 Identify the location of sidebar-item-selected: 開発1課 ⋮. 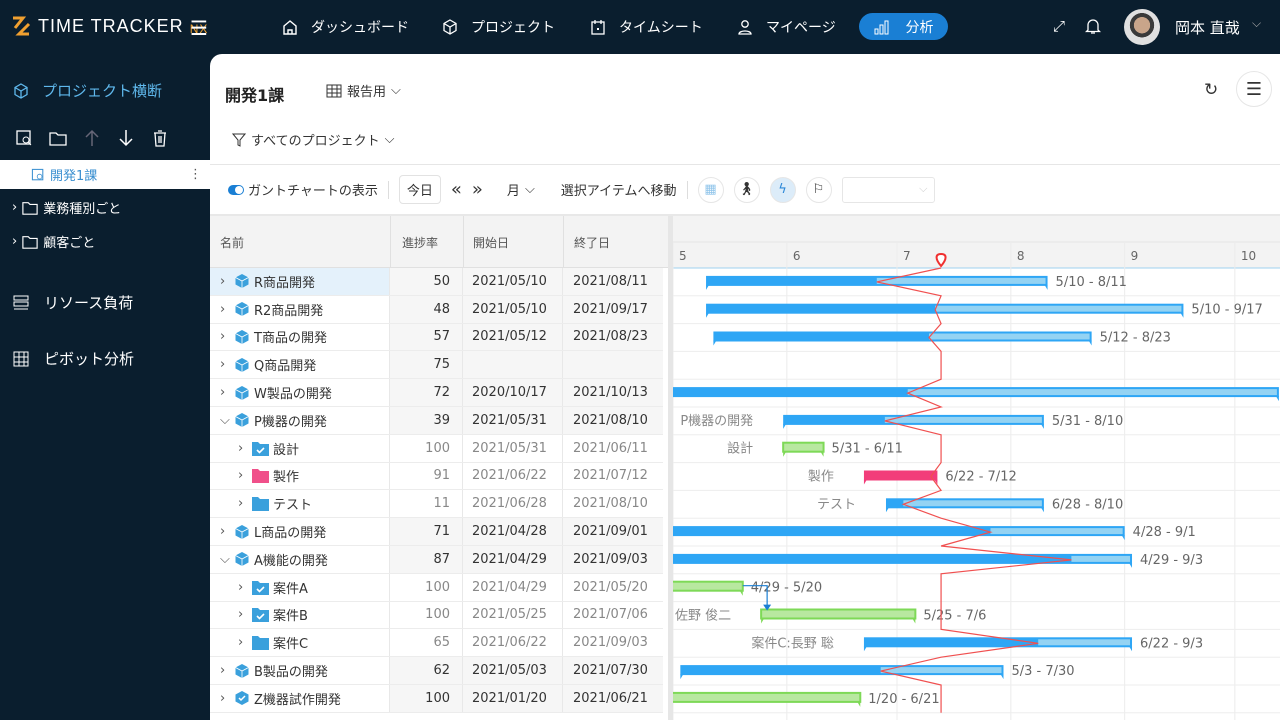
(105, 174).